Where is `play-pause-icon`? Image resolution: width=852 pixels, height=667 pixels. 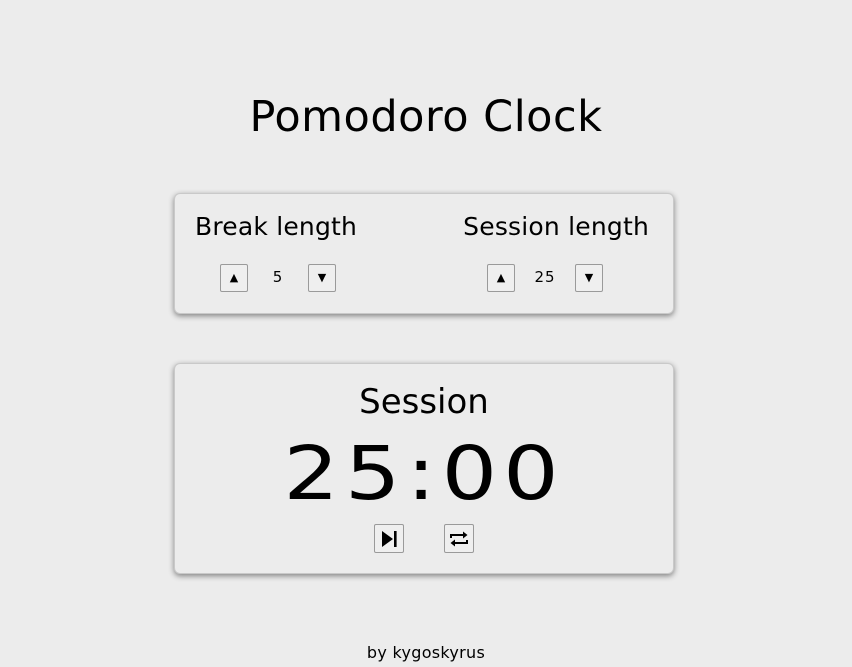 play-pause-icon is located at coordinates (389, 538).